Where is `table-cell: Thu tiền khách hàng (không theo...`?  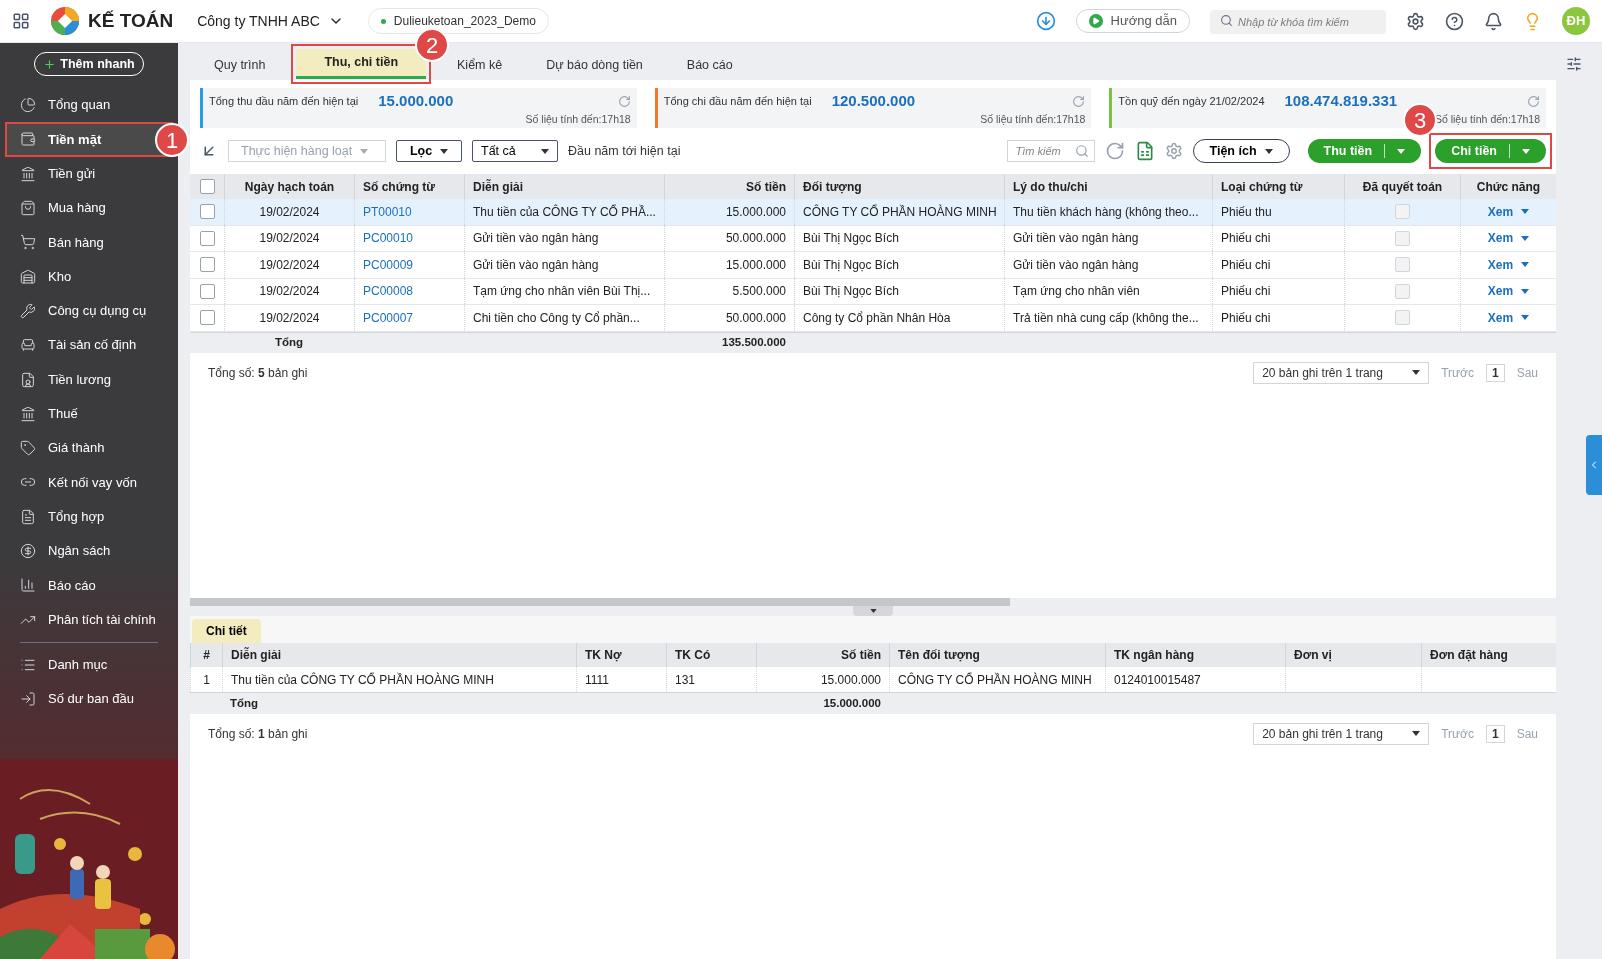 table-cell: Thu tiền khách hàng (không theo... is located at coordinates (1108, 211).